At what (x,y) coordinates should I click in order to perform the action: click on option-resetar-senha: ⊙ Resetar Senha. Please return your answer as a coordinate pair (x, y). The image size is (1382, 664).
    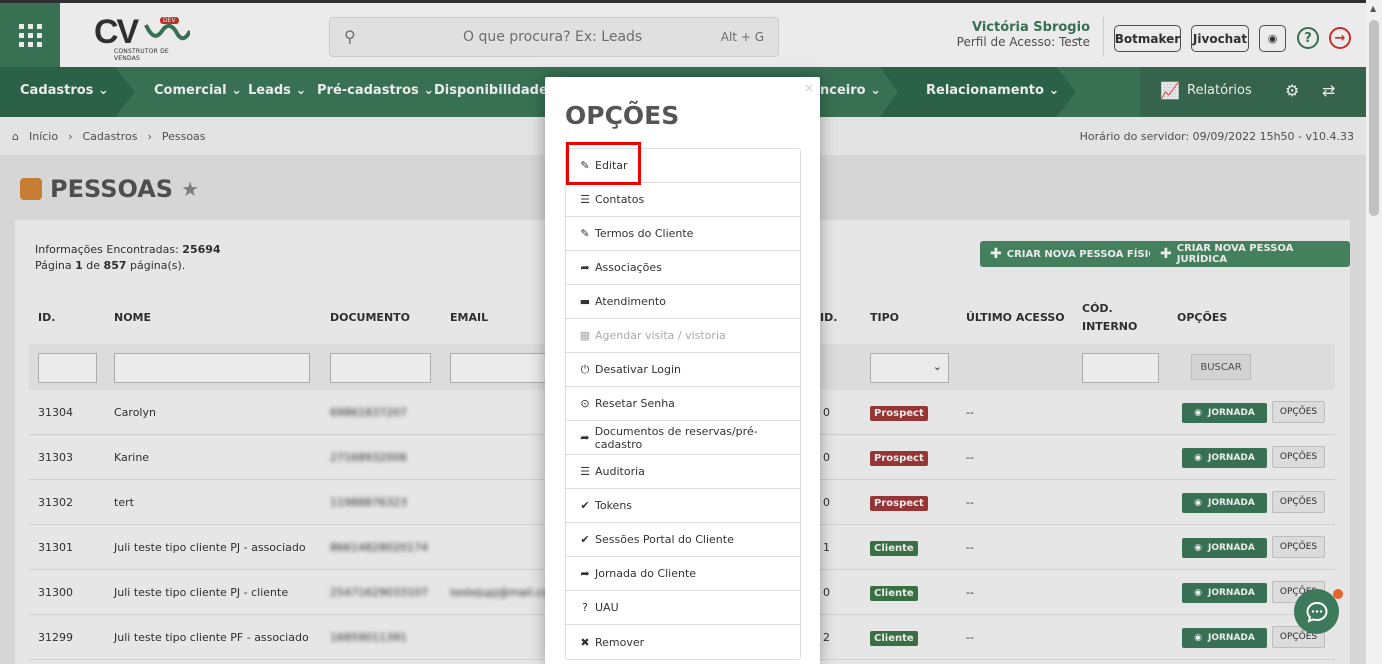
    Looking at the image, I should click on (683, 404).